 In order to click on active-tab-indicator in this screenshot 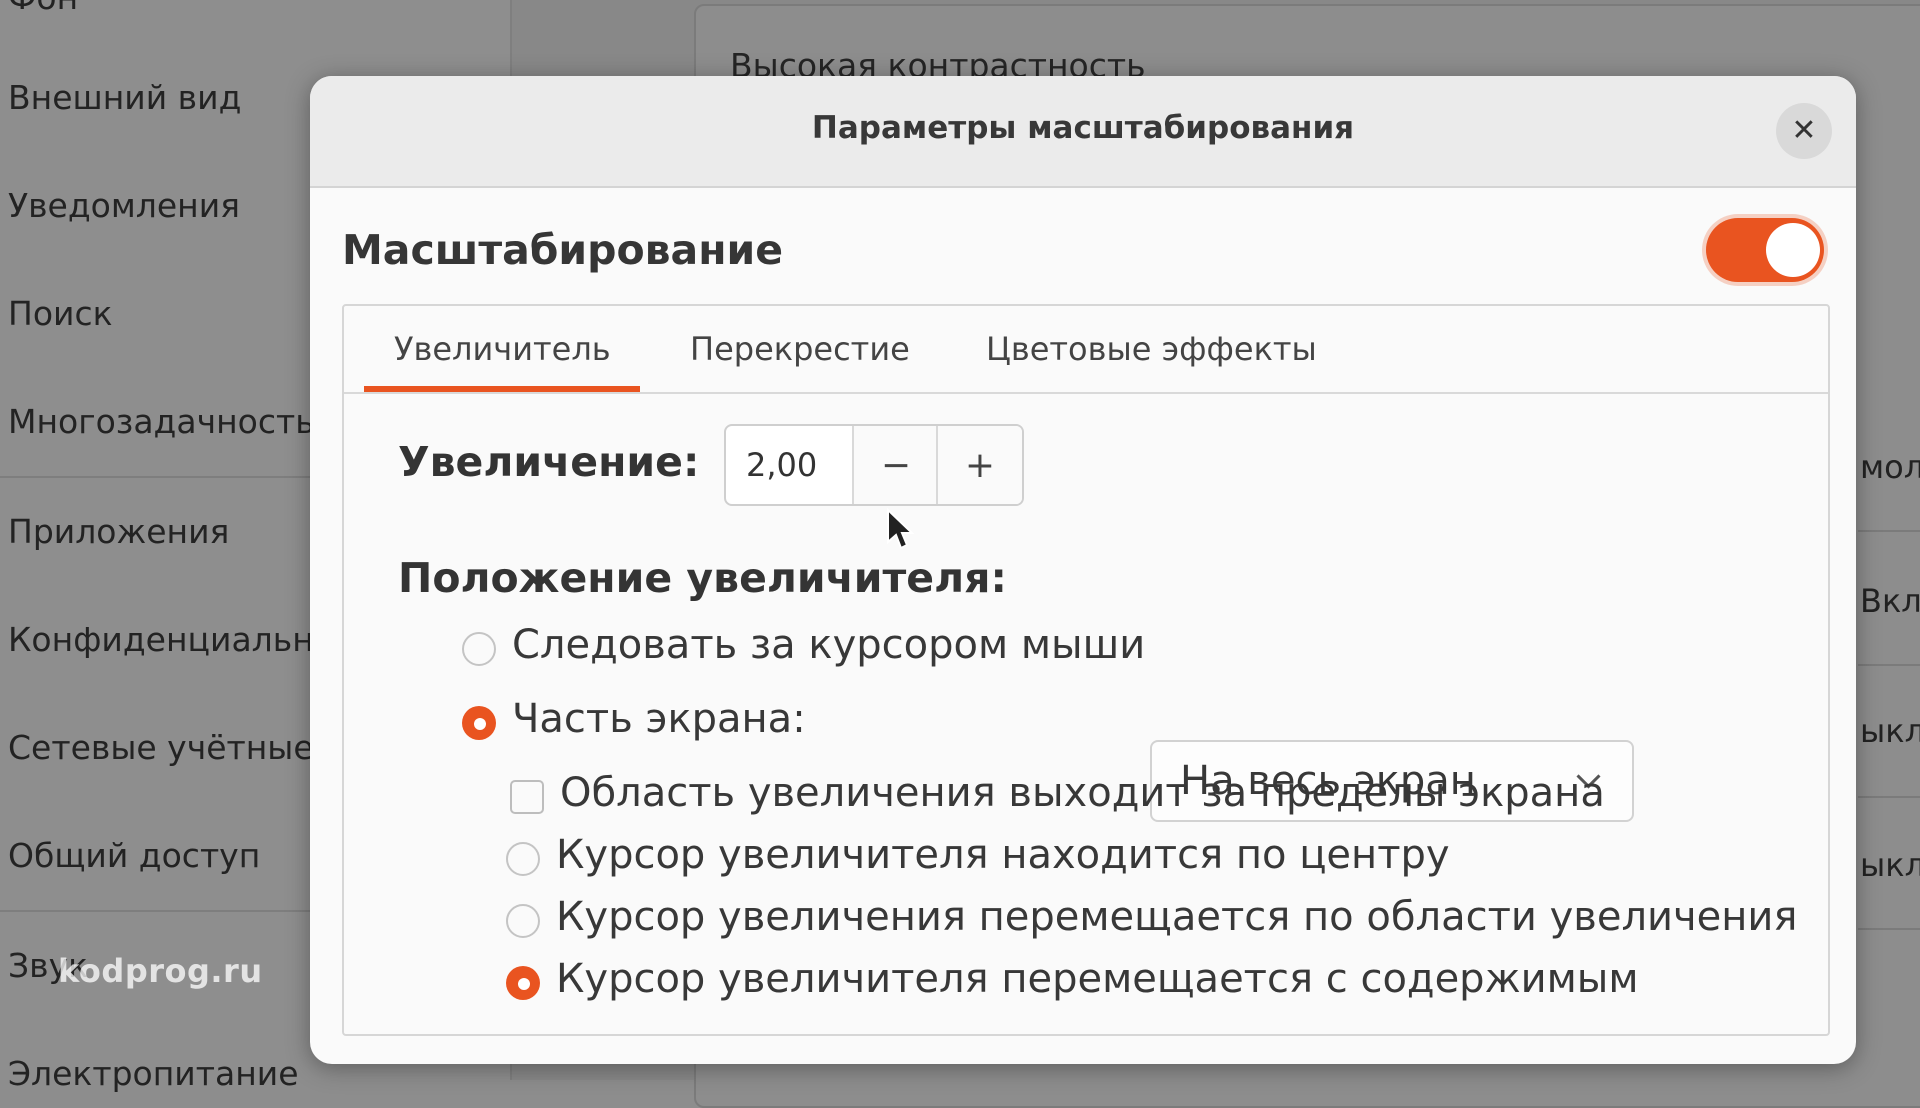, I will do `click(502, 389)`.